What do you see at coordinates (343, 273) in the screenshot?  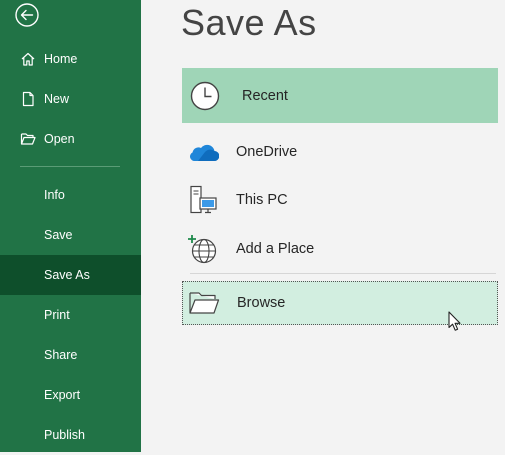 I see `locations-divider` at bounding box center [343, 273].